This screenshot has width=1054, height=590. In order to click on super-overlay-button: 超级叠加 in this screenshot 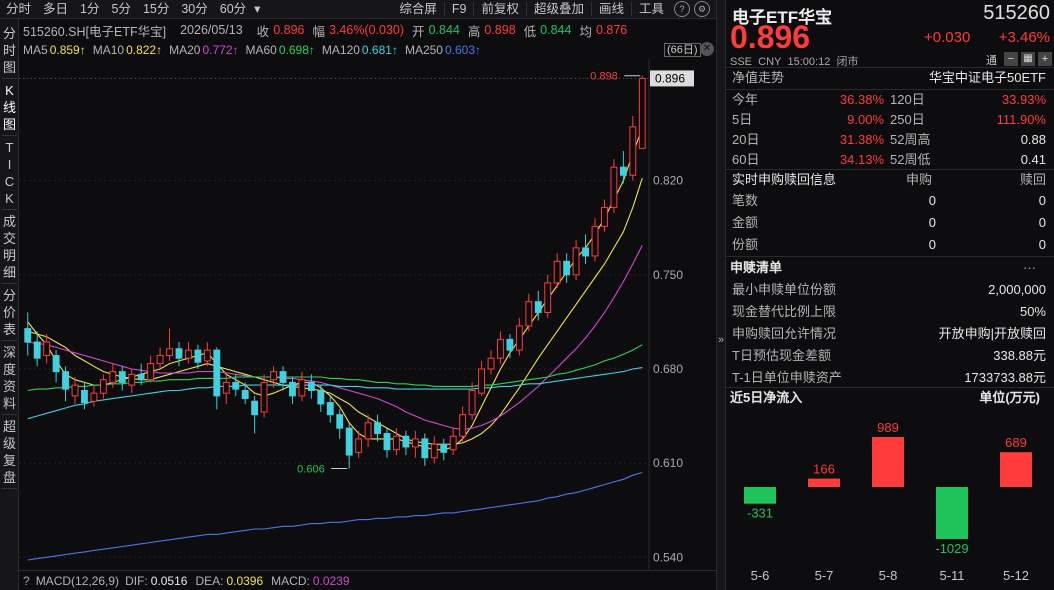, I will do `click(559, 9)`.